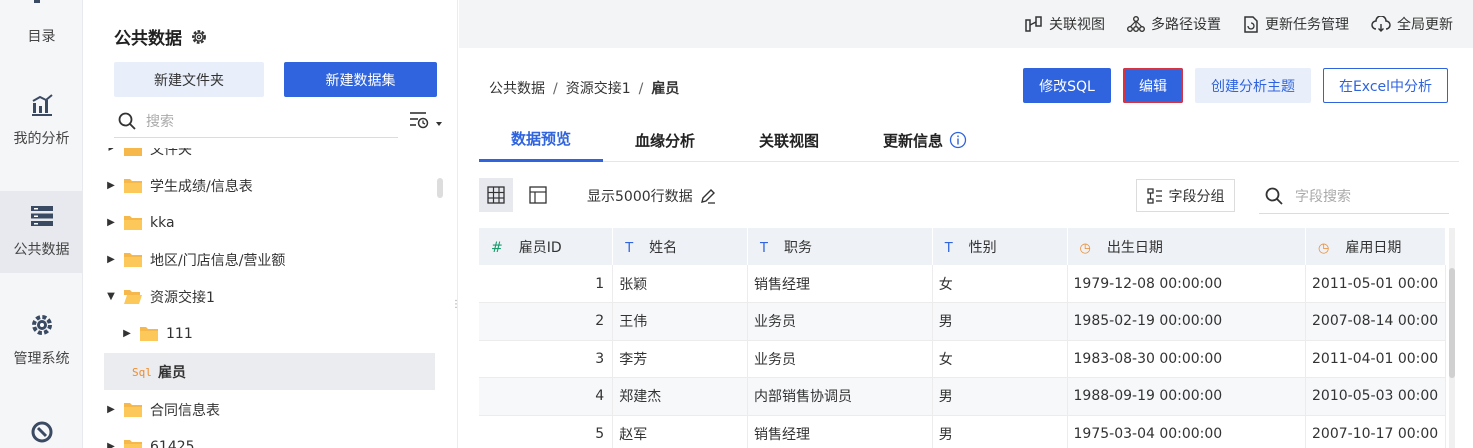 The height and width of the screenshot is (448, 1473). I want to click on tree-item-61425: ▶ 61425, so click(269, 438).